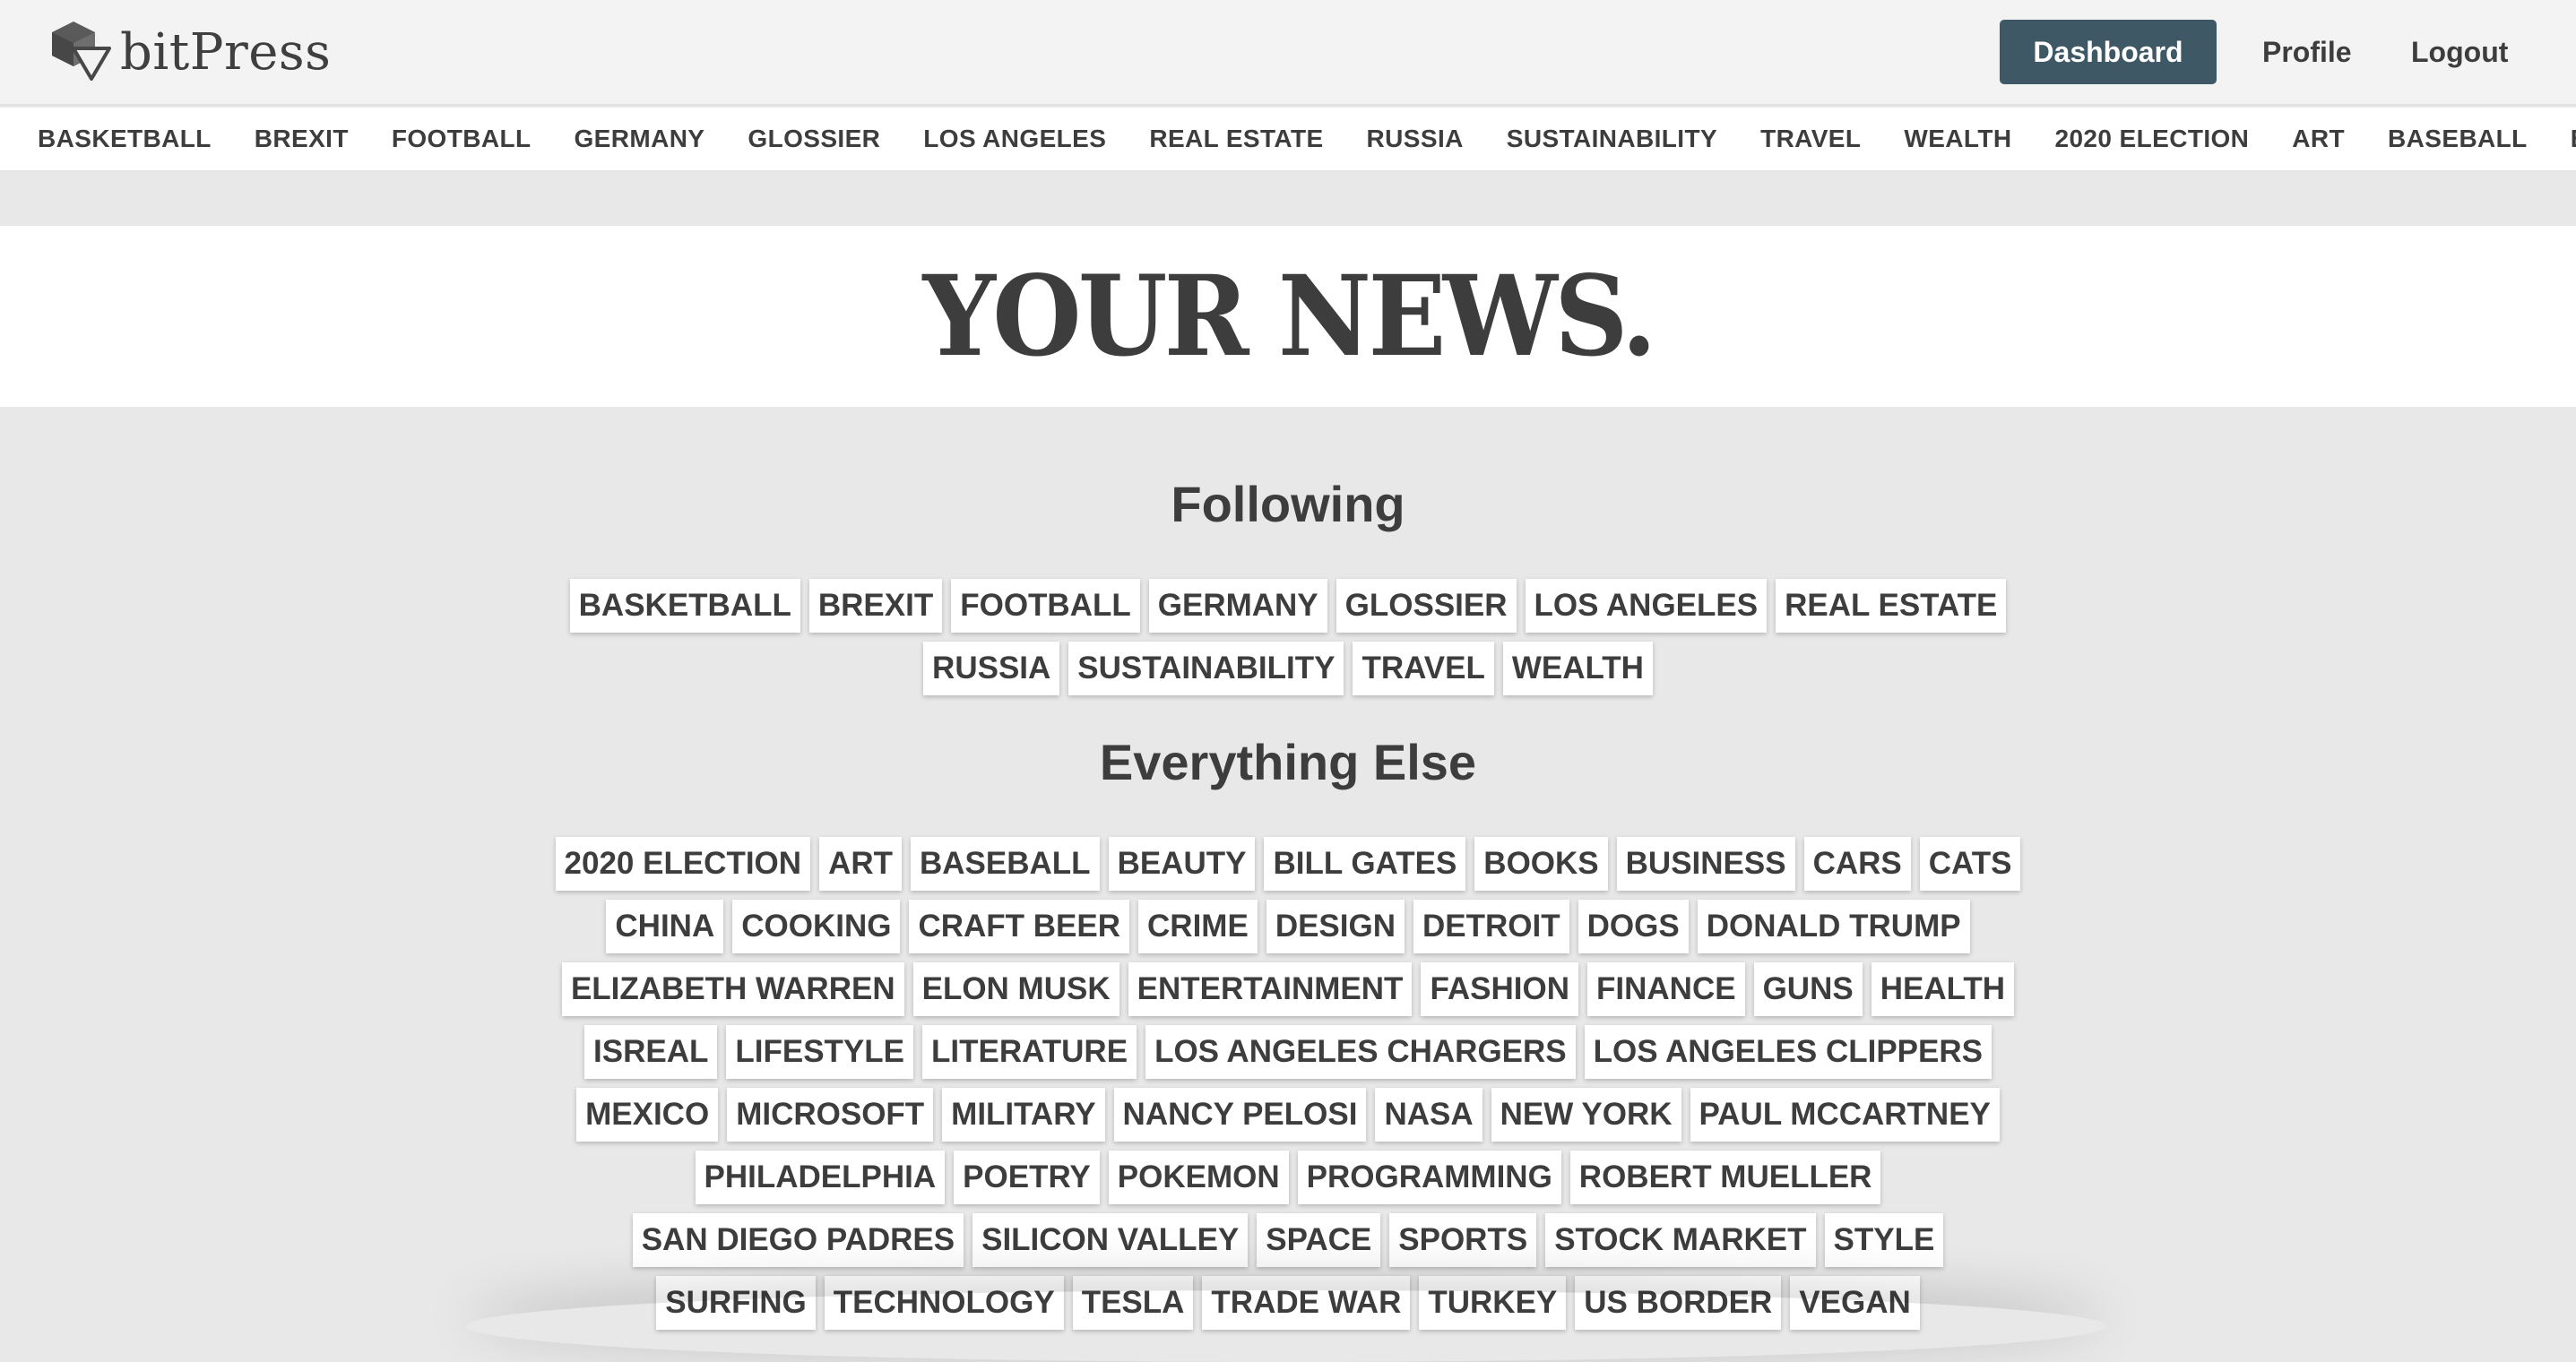  Describe the element at coordinates (2108, 52) in the screenshot. I see `dashboard-button: Dashboard` at that location.